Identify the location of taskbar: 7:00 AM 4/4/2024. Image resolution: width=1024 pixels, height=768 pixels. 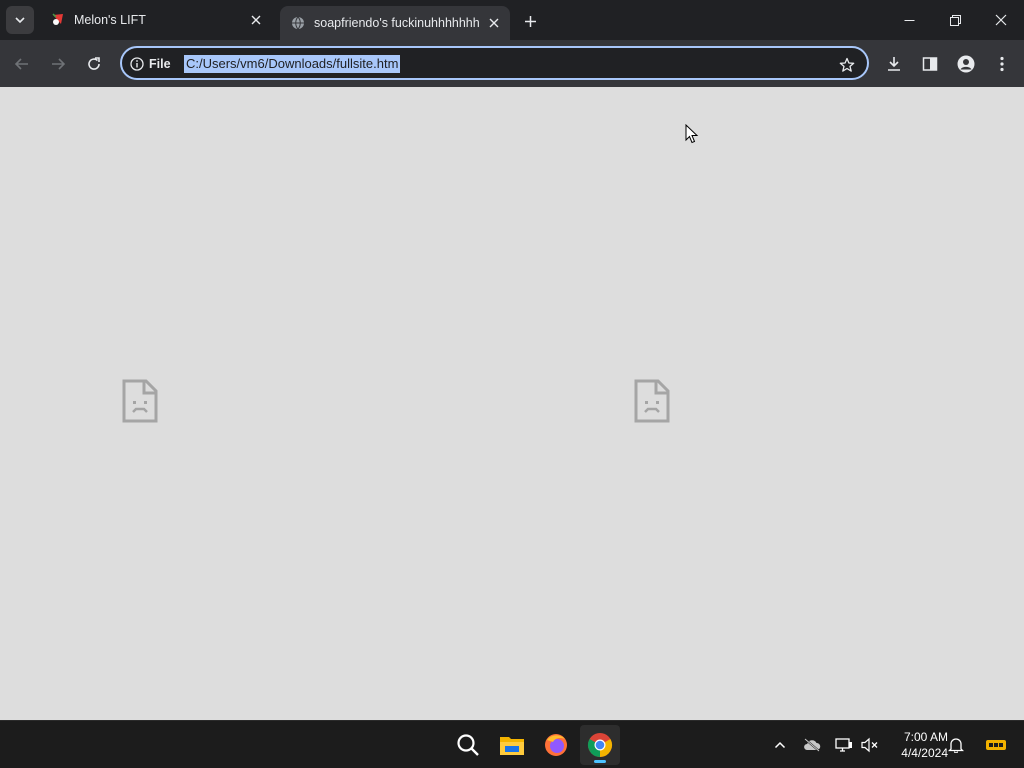
(512, 744).